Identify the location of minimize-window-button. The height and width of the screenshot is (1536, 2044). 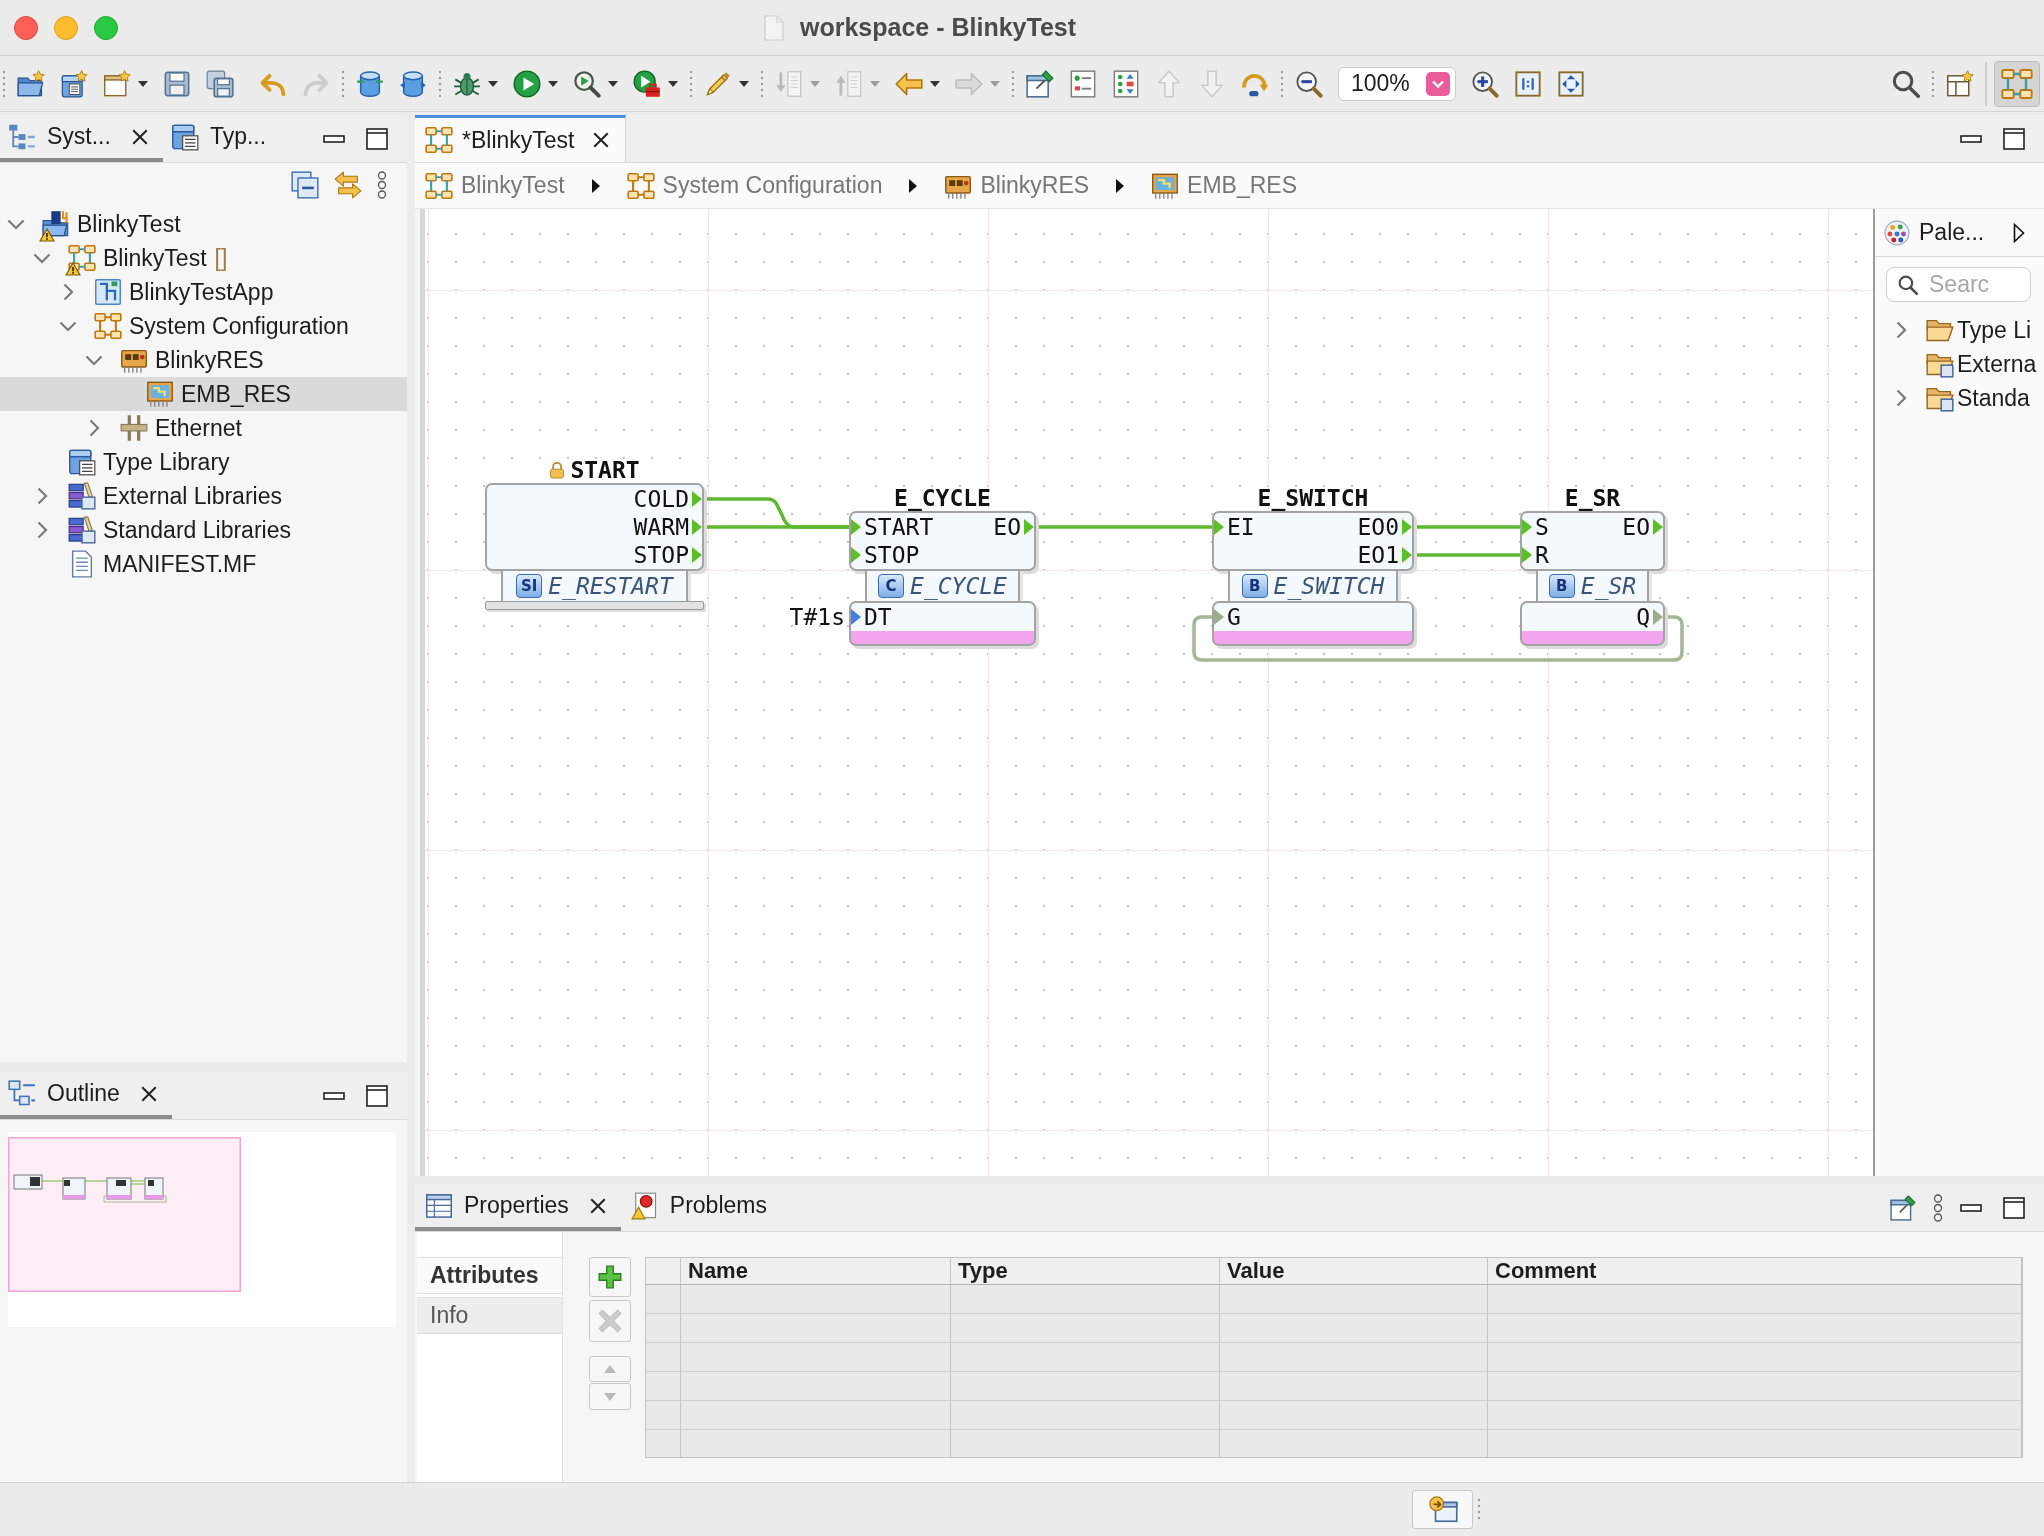
(66, 27).